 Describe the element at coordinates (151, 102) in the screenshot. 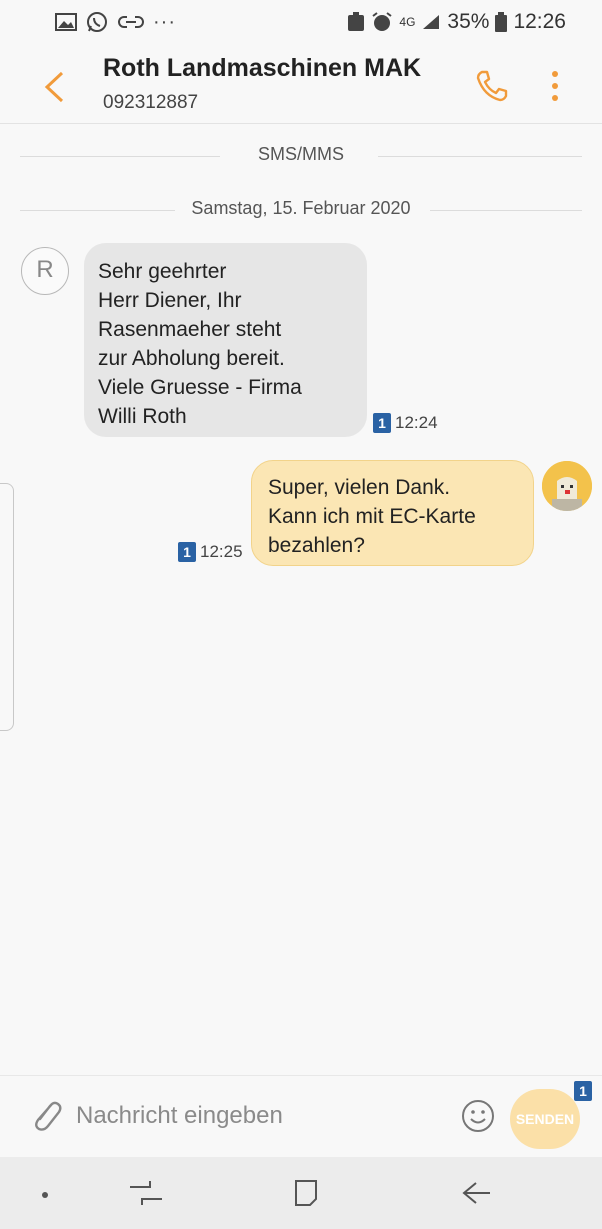

I see `contact-number: 092312887` at that location.